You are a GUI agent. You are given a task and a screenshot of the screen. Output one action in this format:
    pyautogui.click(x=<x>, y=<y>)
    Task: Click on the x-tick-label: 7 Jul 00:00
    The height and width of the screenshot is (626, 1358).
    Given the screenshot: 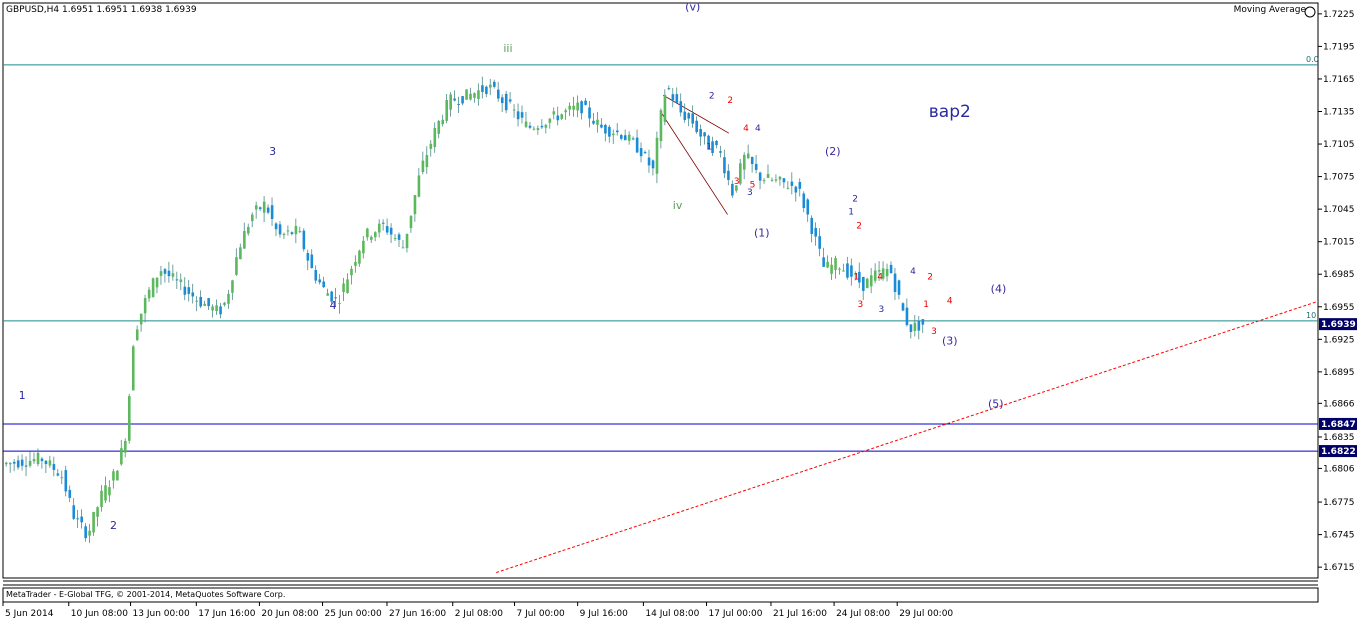 What is the action you would take?
    pyautogui.click(x=541, y=614)
    